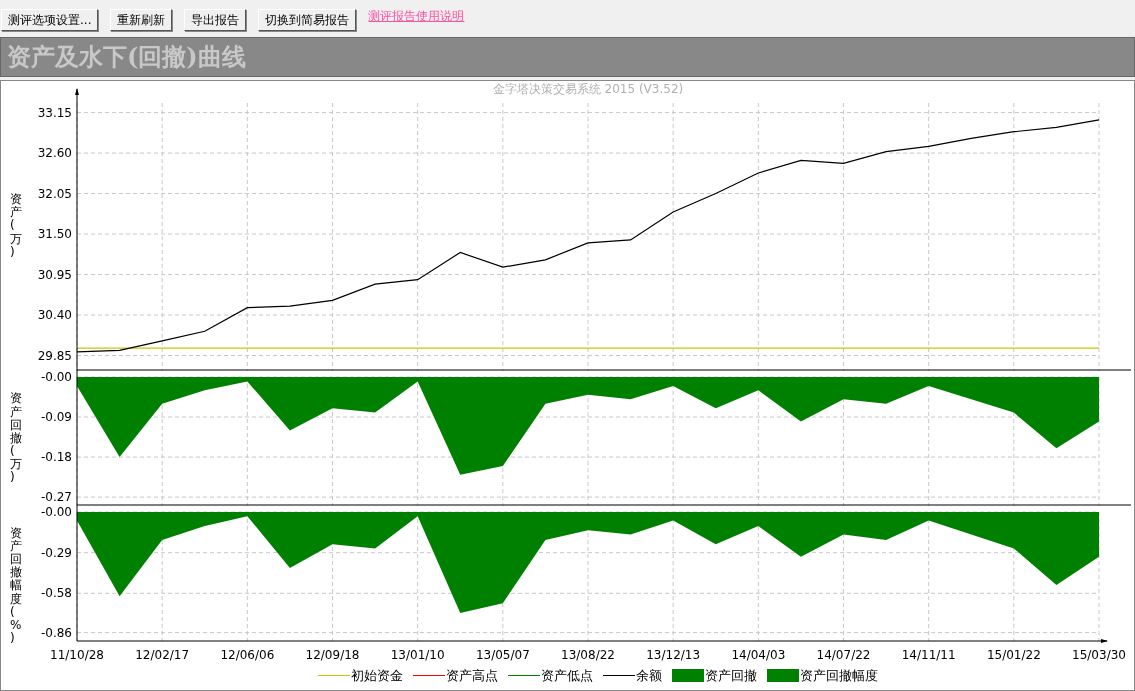 Image resolution: width=1135 pixels, height=691 pixels. Describe the element at coordinates (838, 676) in the screenshot. I see `legend-label: 资产回撤幅度` at that location.